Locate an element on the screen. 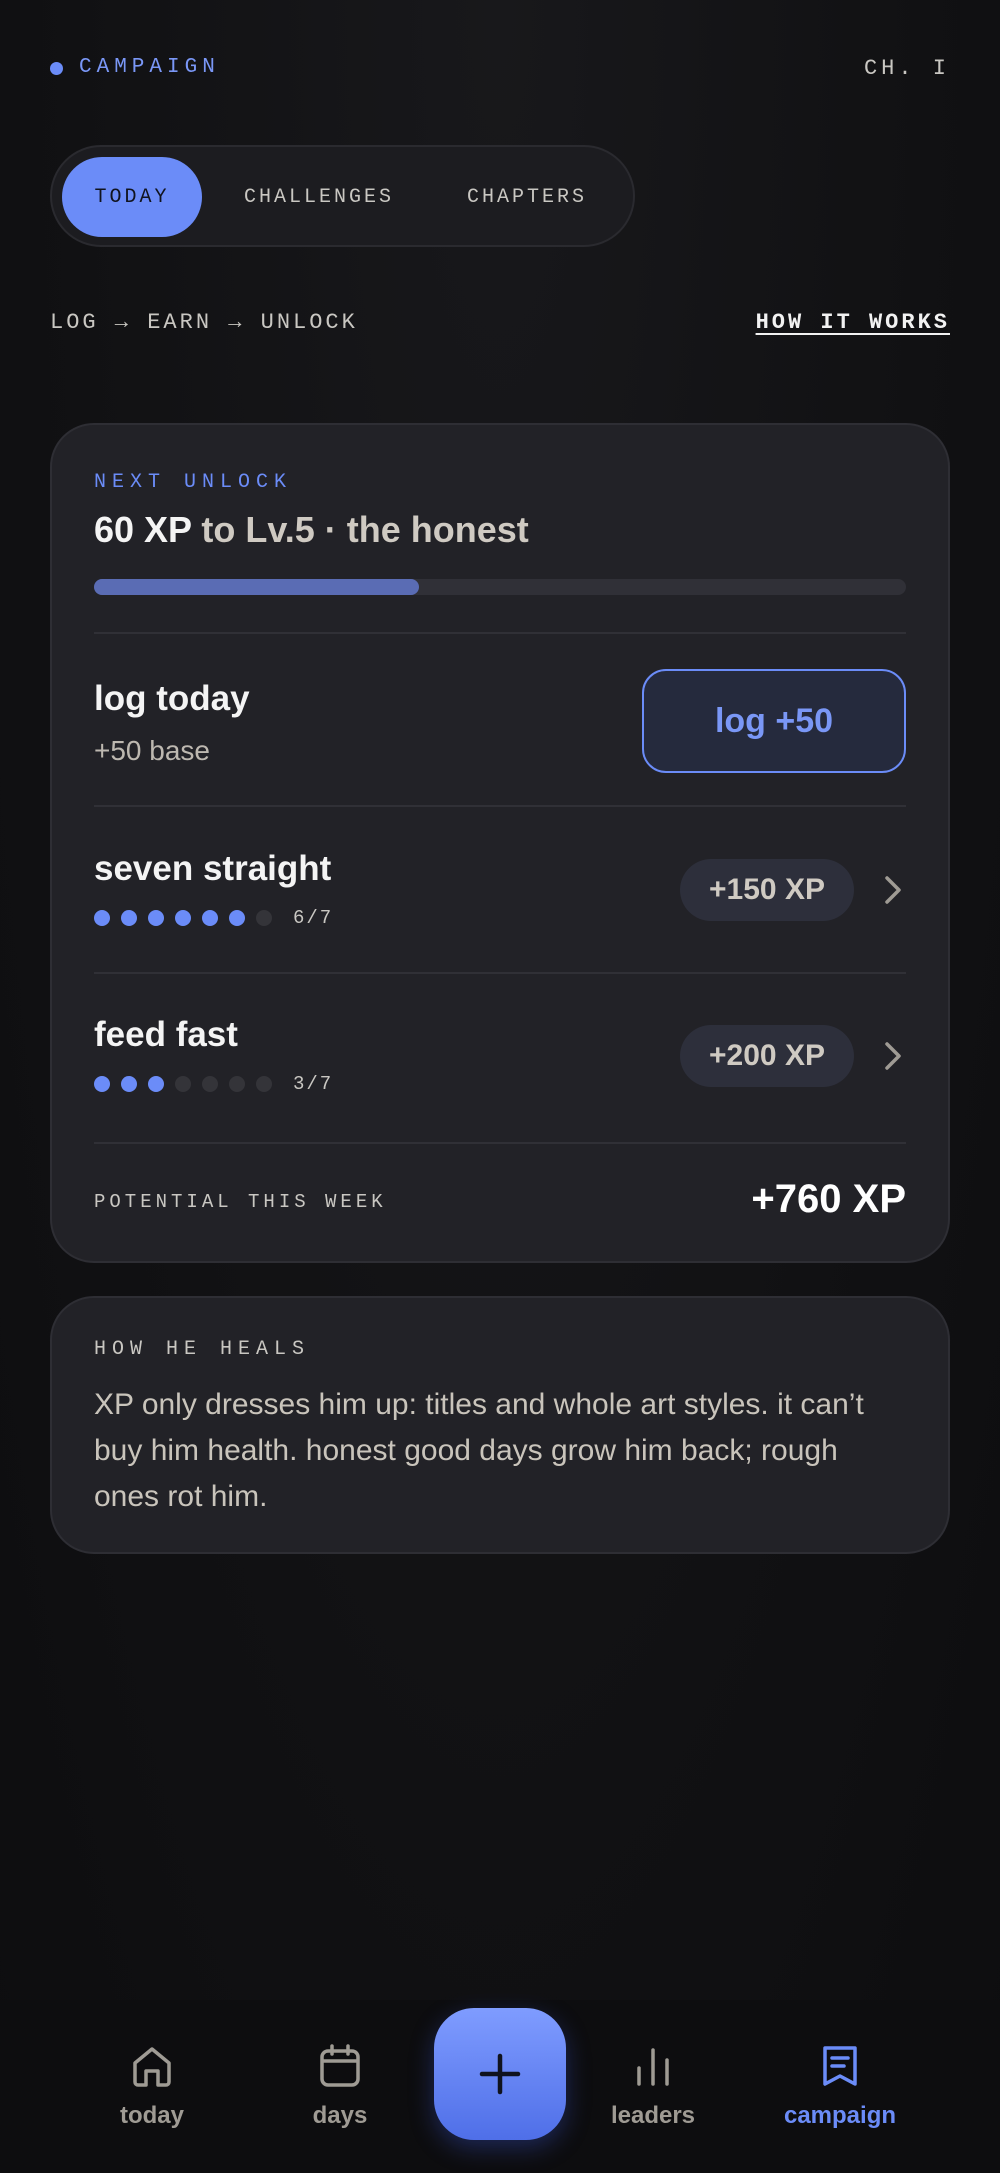 The image size is (1000, 2173). challenge-count: 3/7 is located at coordinates (313, 1084).